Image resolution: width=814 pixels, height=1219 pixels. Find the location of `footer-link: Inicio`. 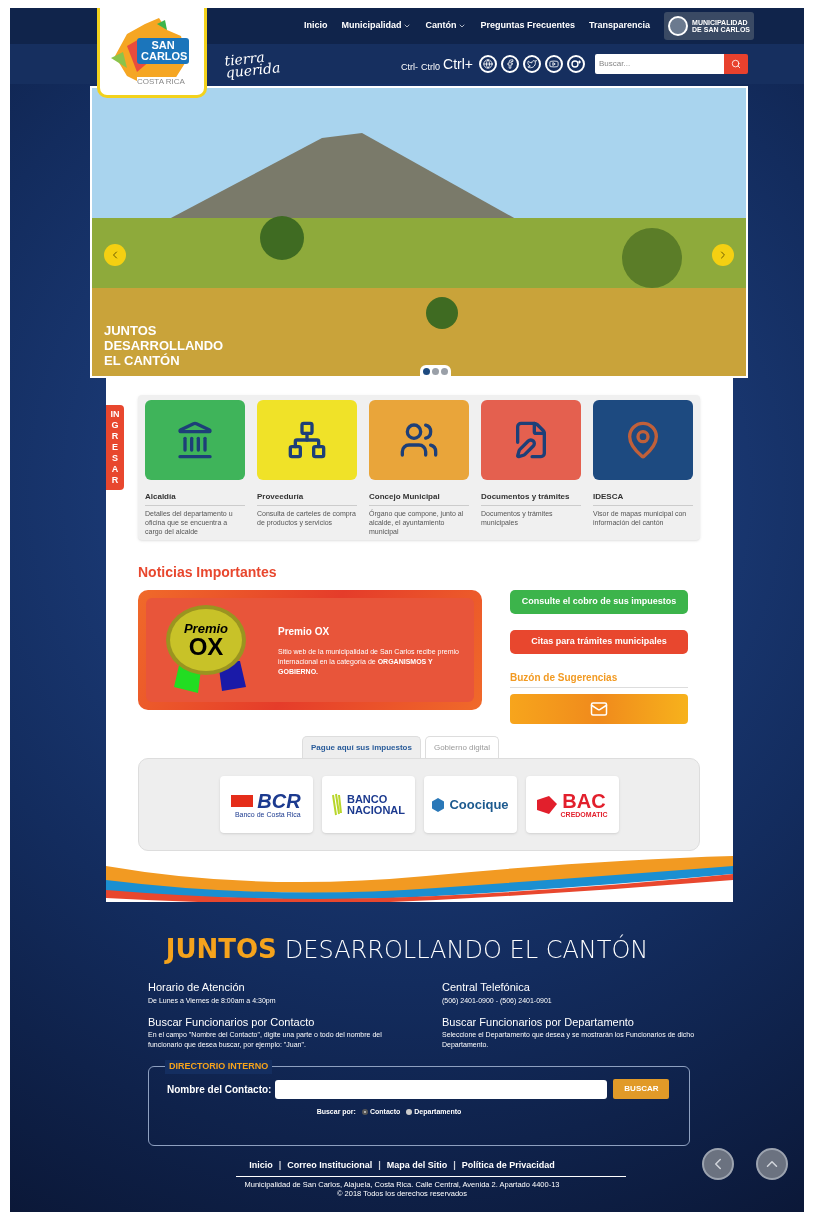

footer-link: Inicio is located at coordinates (261, 1166).